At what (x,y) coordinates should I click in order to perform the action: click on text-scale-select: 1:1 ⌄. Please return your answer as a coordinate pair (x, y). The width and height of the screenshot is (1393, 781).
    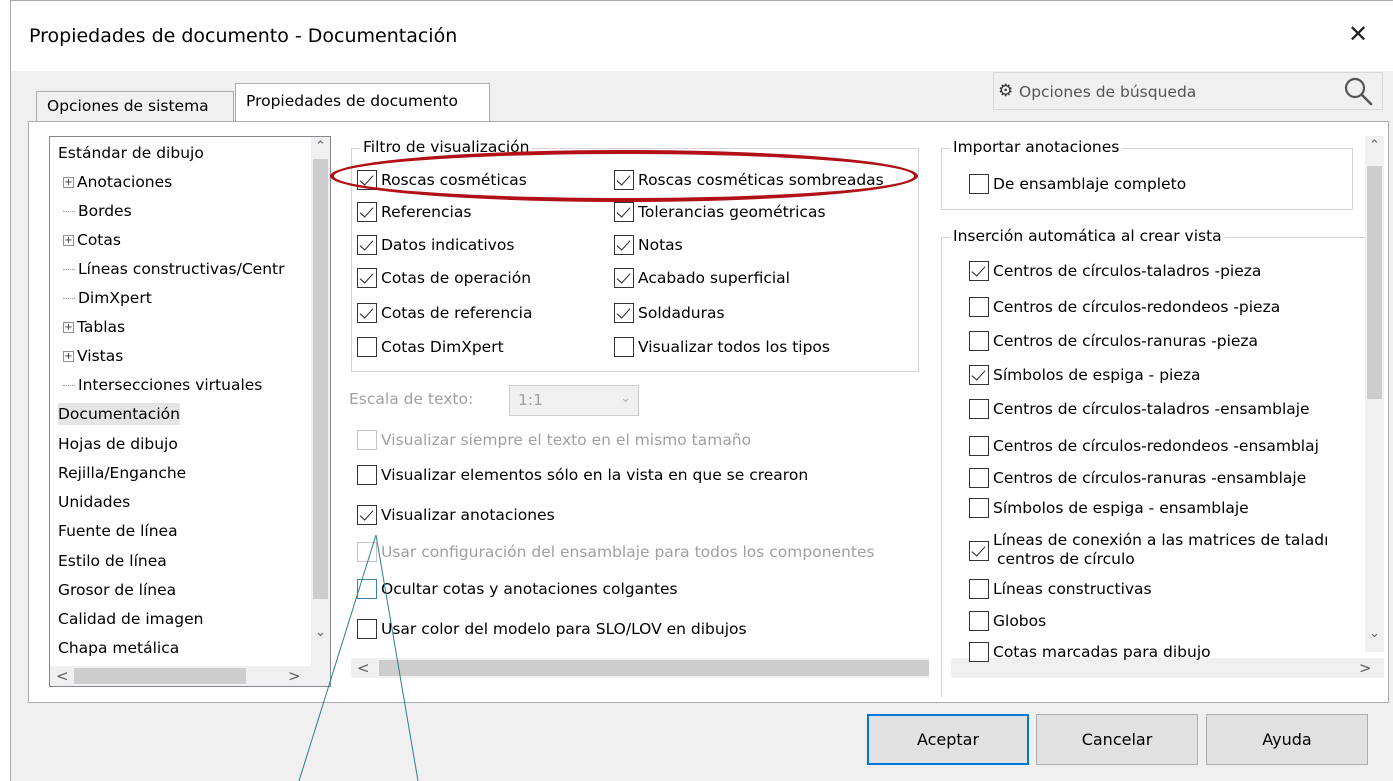
    Looking at the image, I should click on (574, 400).